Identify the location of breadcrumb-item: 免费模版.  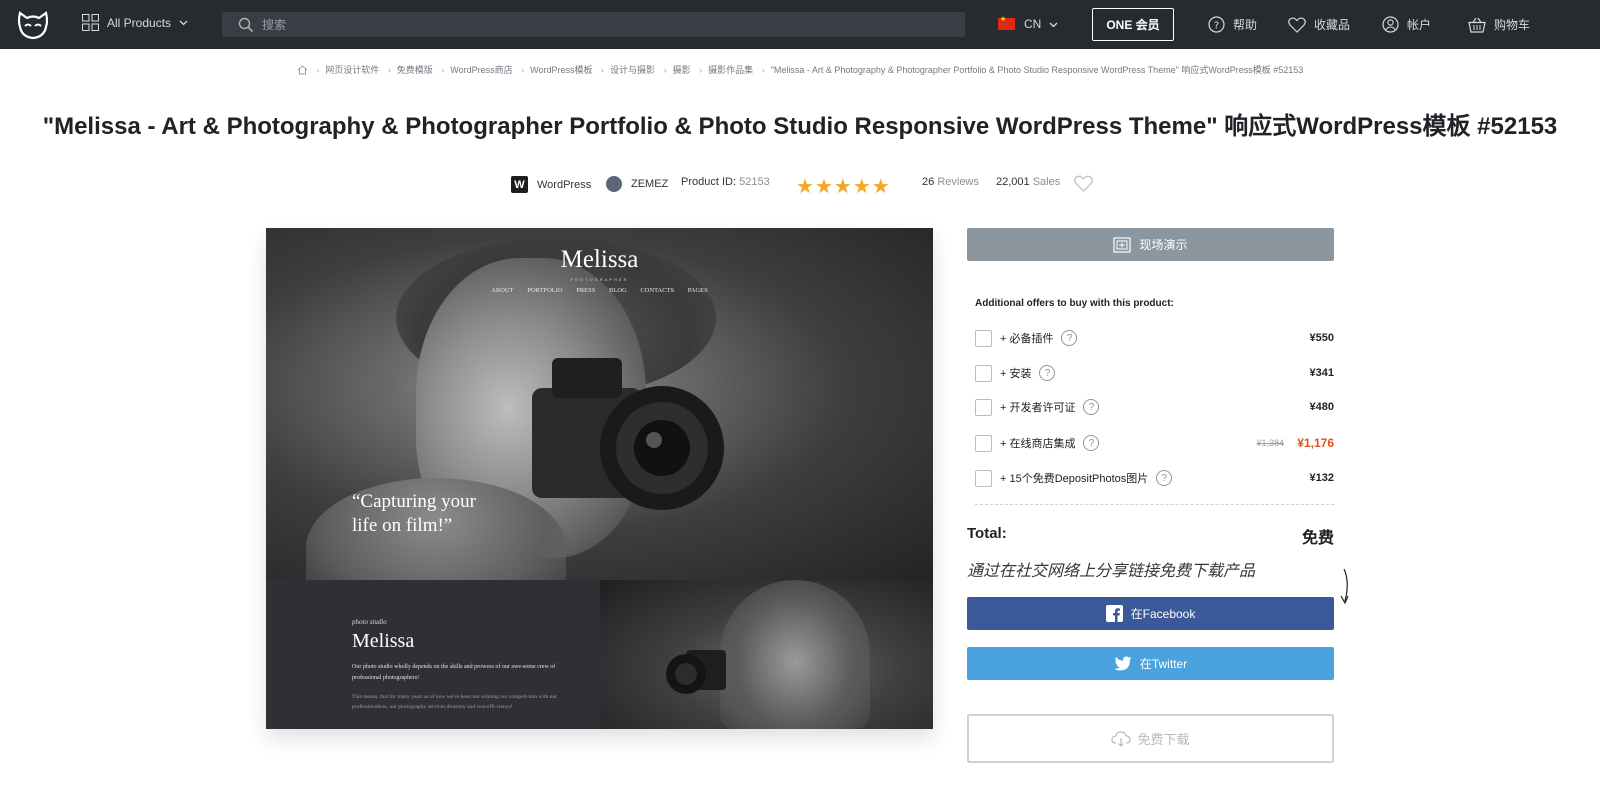
(415, 70).